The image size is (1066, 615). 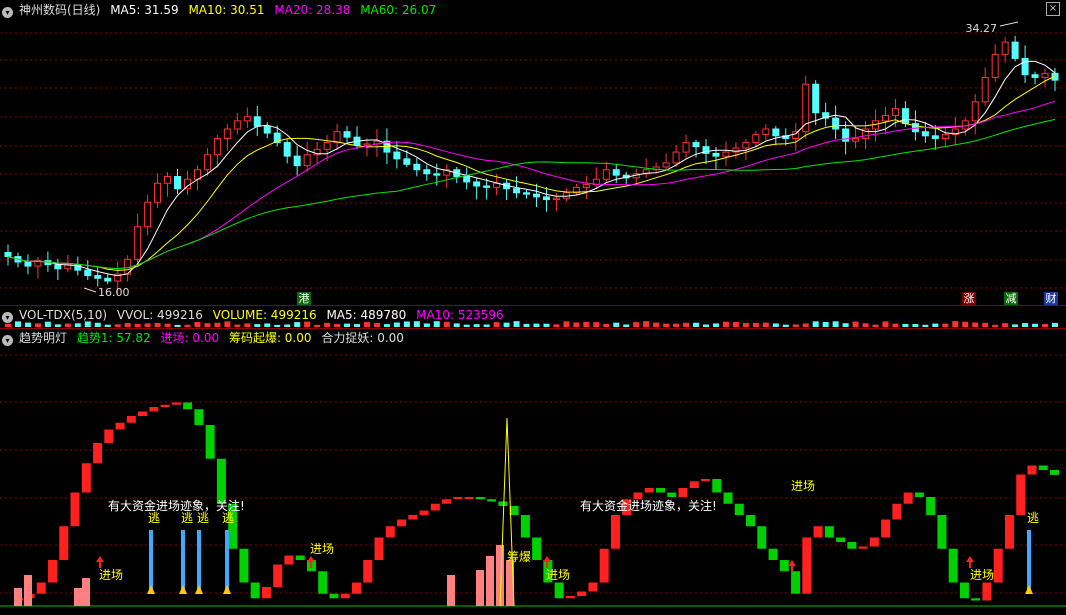 I want to click on escape-label: 逃, so click(x=1033, y=518).